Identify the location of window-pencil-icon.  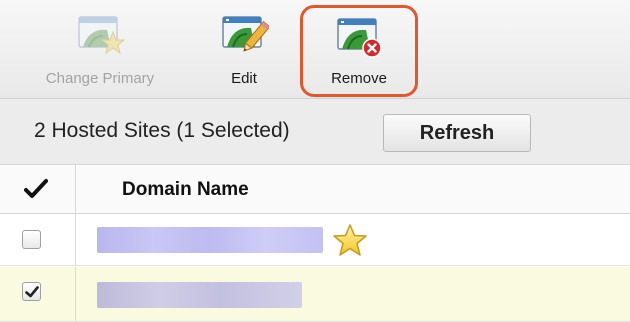
(245, 34).